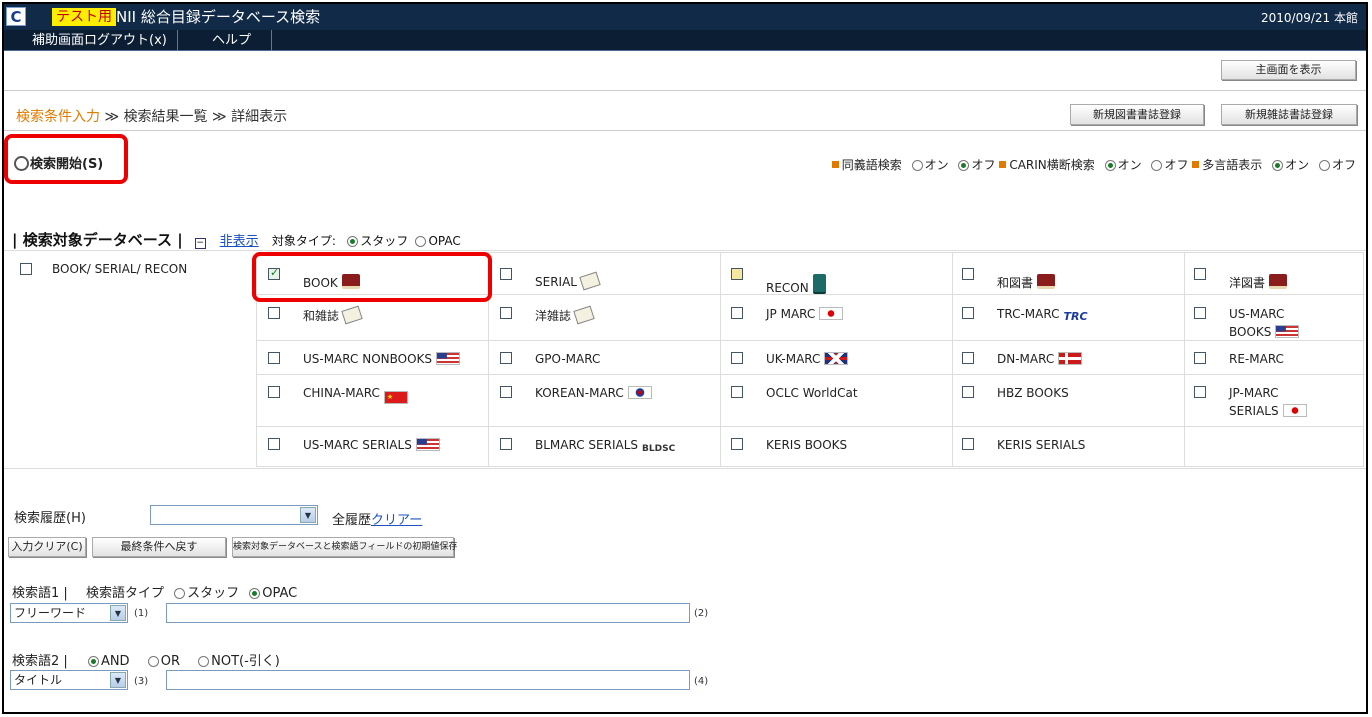 This screenshot has width=1372, height=717. Describe the element at coordinates (659, 449) in the screenshot. I see `logo-icon: BLDSC` at that location.